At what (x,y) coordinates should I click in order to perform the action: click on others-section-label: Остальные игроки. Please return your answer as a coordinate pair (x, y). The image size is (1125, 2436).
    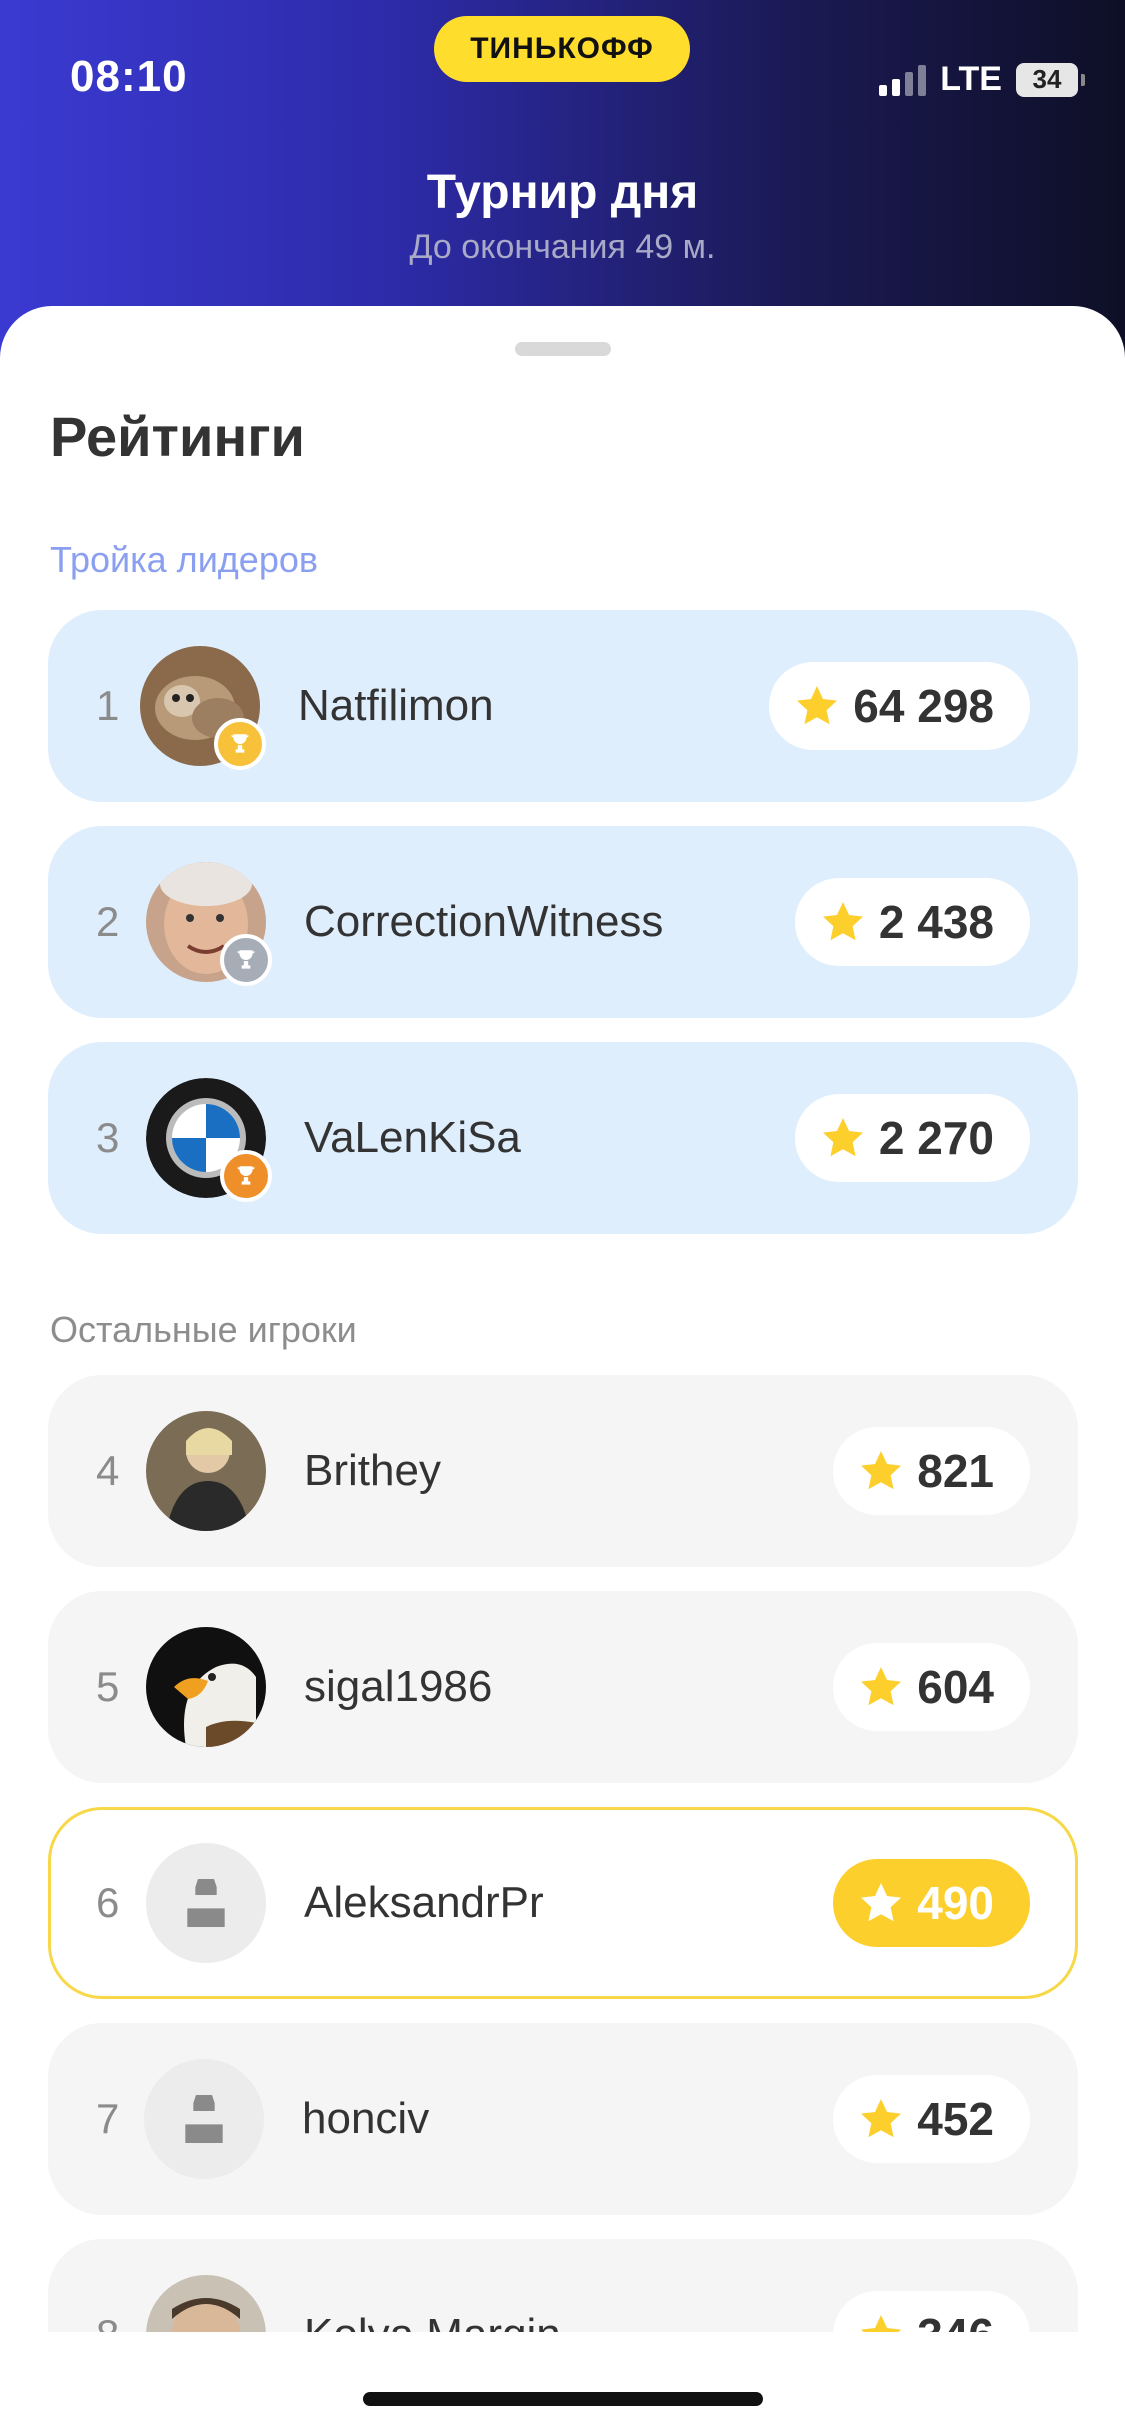
    Looking at the image, I should click on (203, 1329).